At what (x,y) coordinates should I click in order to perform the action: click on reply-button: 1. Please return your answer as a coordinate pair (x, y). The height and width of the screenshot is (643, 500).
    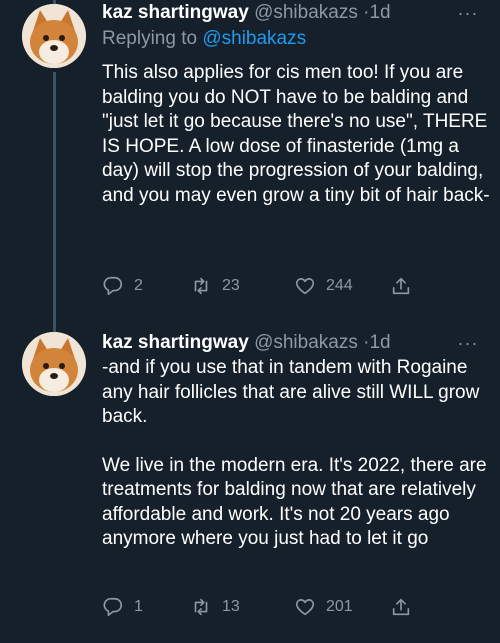
    Looking at the image, I should click on (122, 607).